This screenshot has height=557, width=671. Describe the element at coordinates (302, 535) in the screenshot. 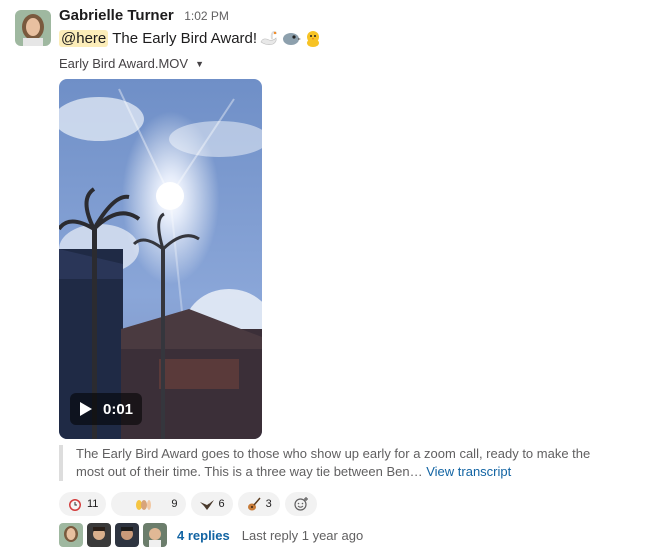

I see `last-reply-time: Last reply 1 year ago` at that location.